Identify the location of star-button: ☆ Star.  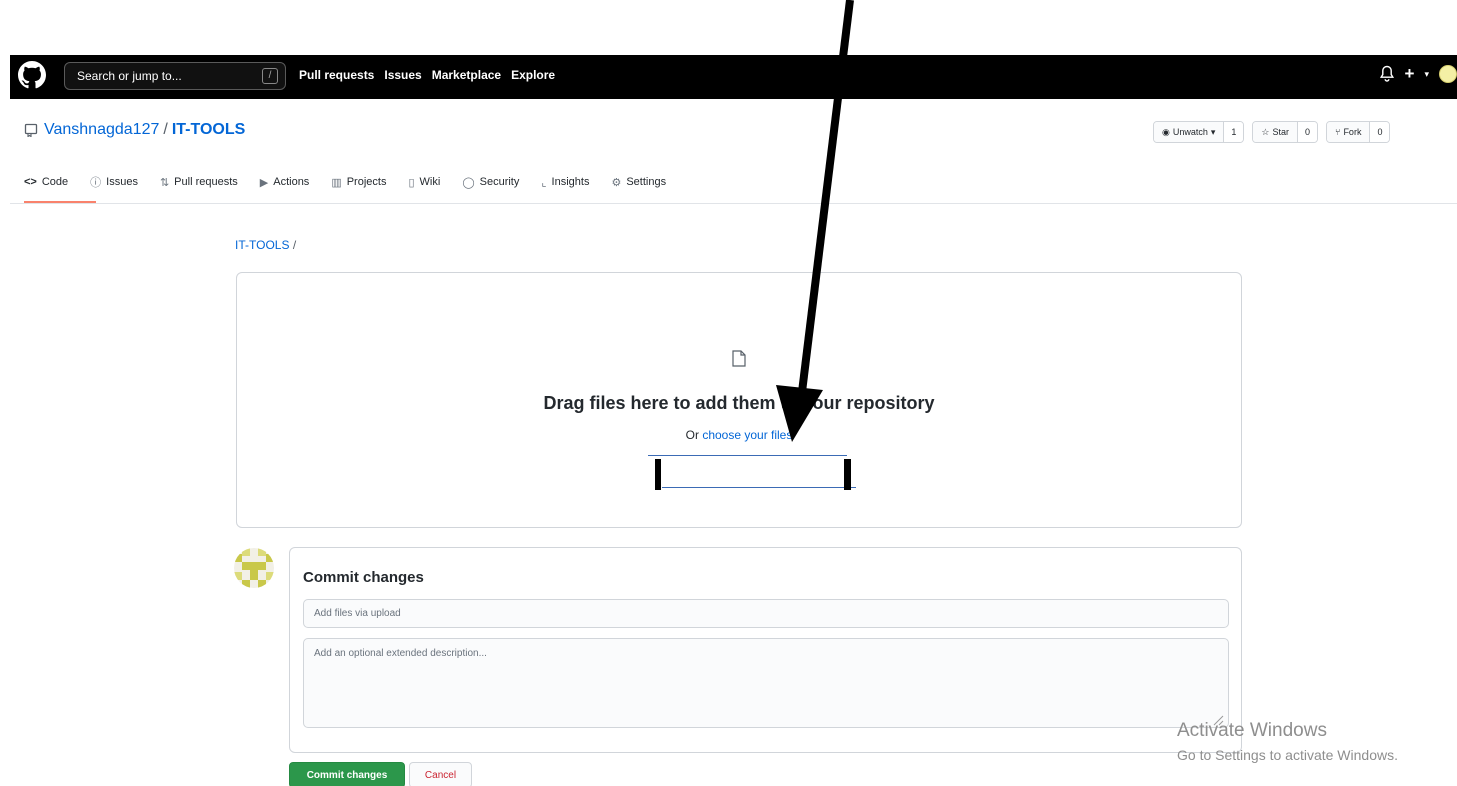
(1276, 132).